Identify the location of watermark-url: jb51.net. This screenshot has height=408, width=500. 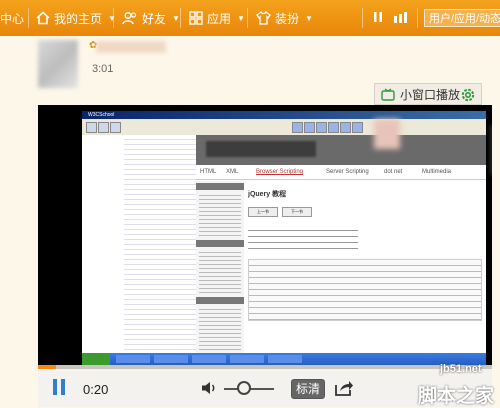
(461, 369).